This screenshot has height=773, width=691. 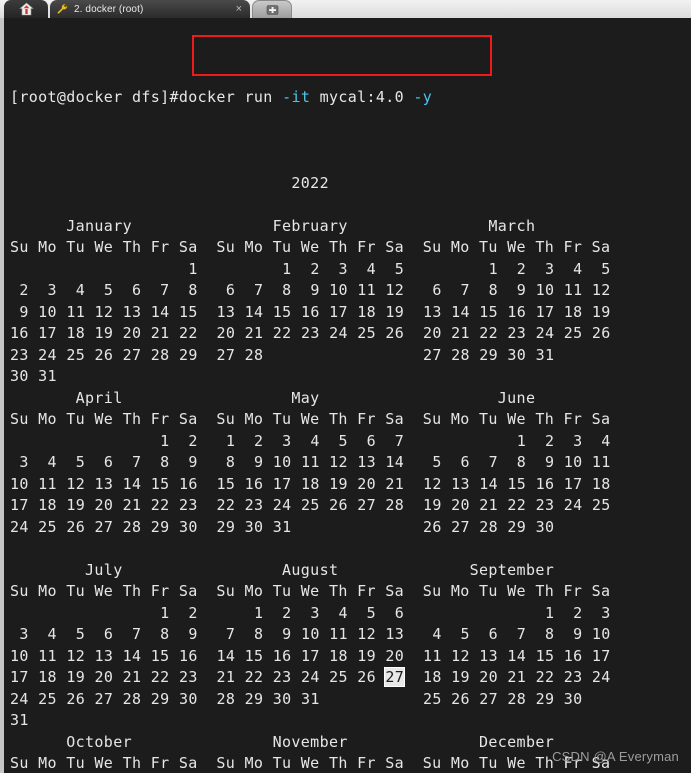 I want to click on command-text-1: docker run, so click(x=230, y=96).